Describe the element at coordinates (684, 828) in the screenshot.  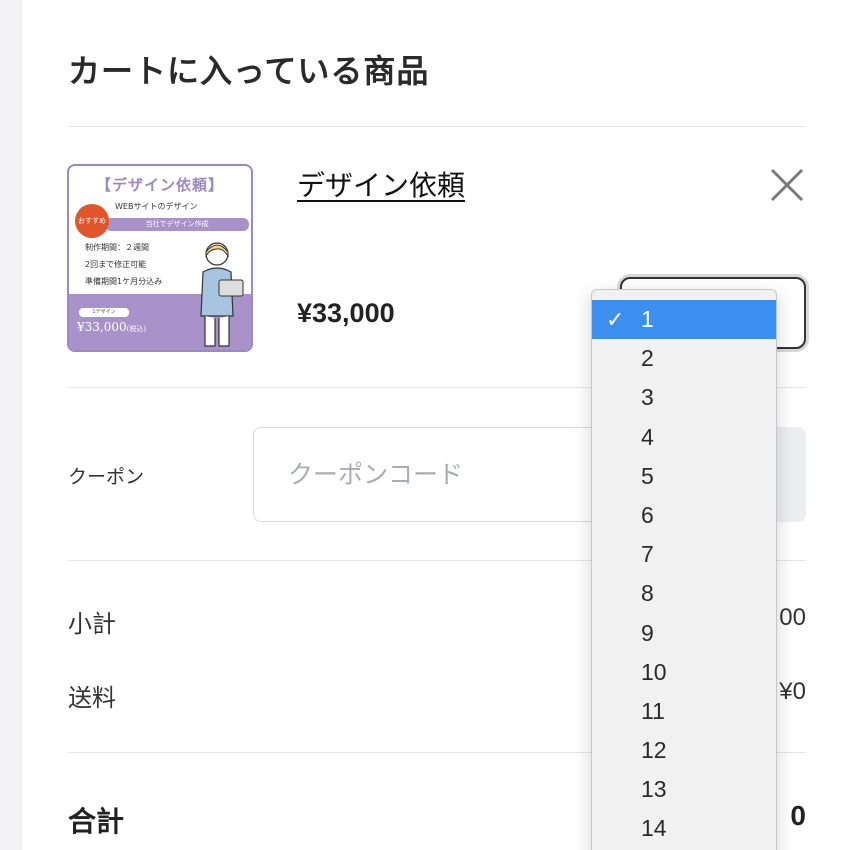
I see `quantity-option: 14` at that location.